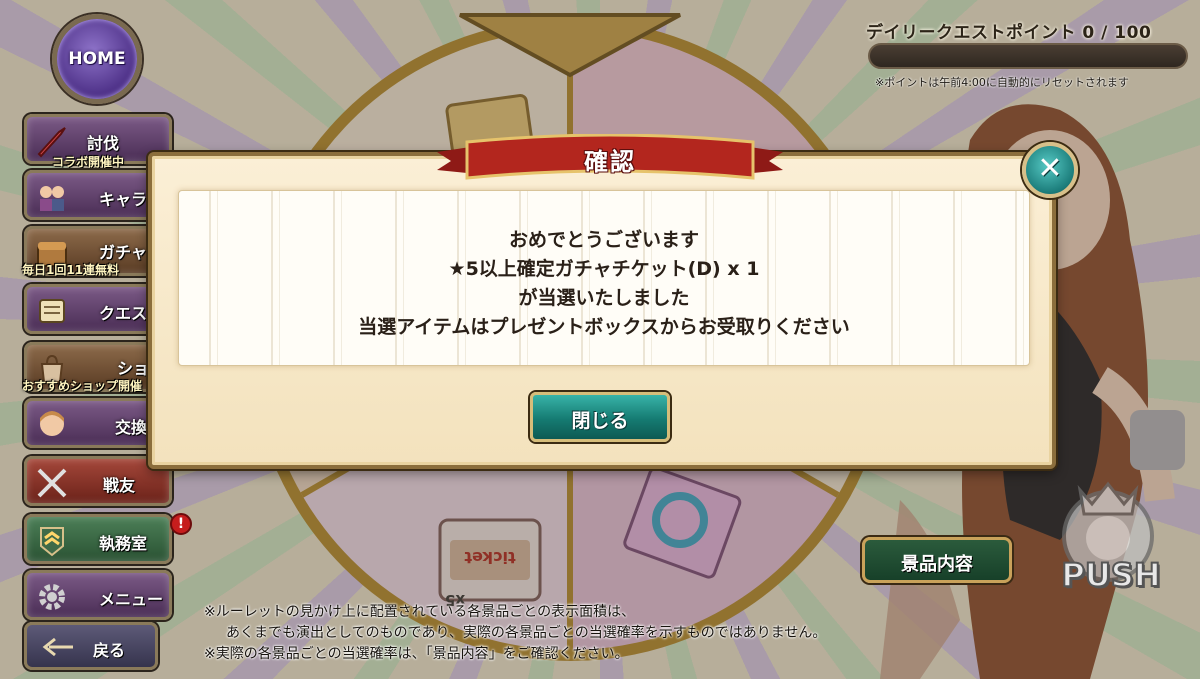 This screenshot has width=1200, height=679. I want to click on office-alert-badge: !, so click(181, 524).